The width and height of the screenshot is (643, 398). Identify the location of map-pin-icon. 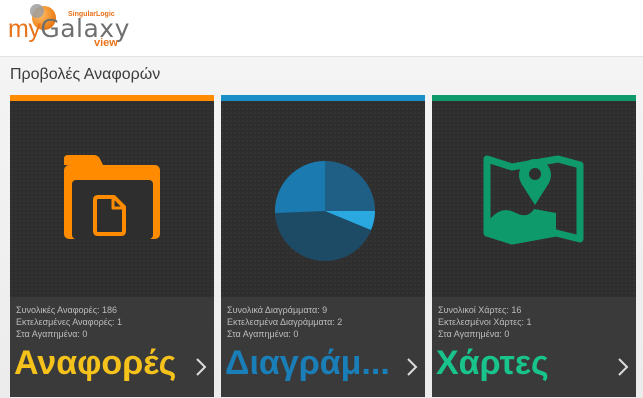
(533, 200).